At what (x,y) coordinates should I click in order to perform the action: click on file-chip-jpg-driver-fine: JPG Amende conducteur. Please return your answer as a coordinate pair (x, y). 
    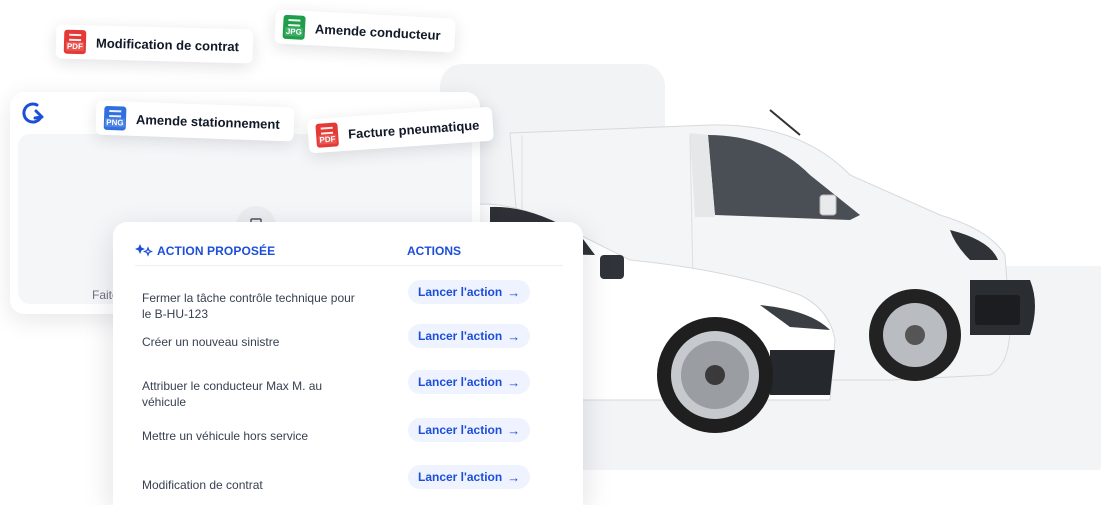
    Looking at the image, I should click on (365, 31).